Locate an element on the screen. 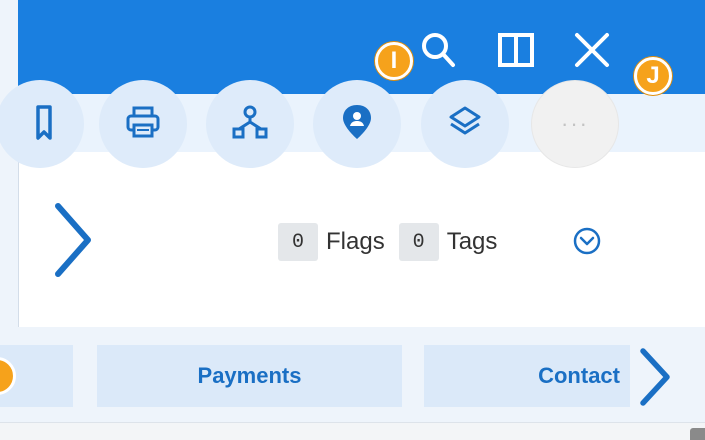  scrollbar-thumb is located at coordinates (697, 434).